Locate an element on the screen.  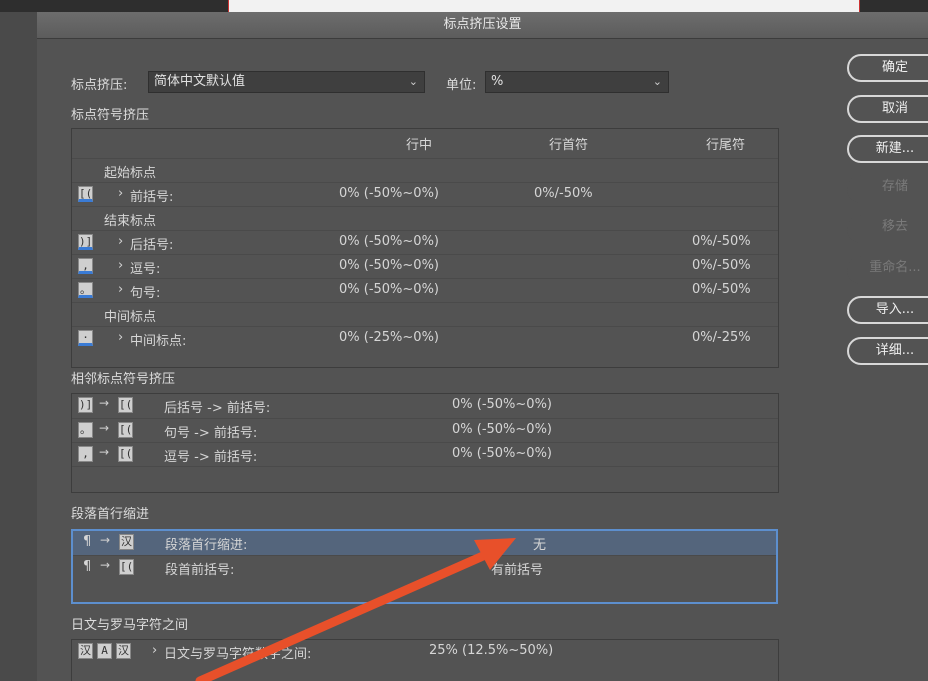
section-punctuation-title: 标点符号挤压 is located at coordinates (110, 115).